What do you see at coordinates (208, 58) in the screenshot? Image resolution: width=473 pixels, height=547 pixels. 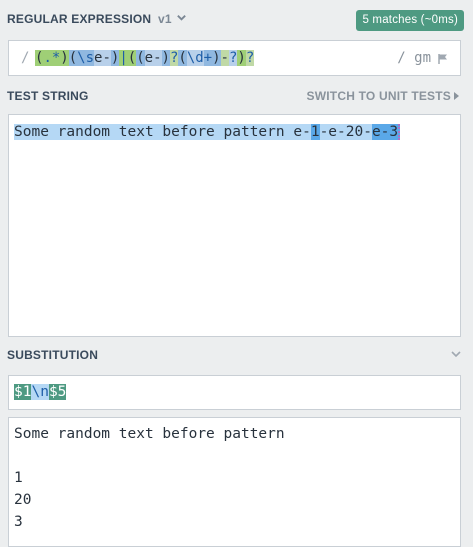 I see `regex-token: +` at bounding box center [208, 58].